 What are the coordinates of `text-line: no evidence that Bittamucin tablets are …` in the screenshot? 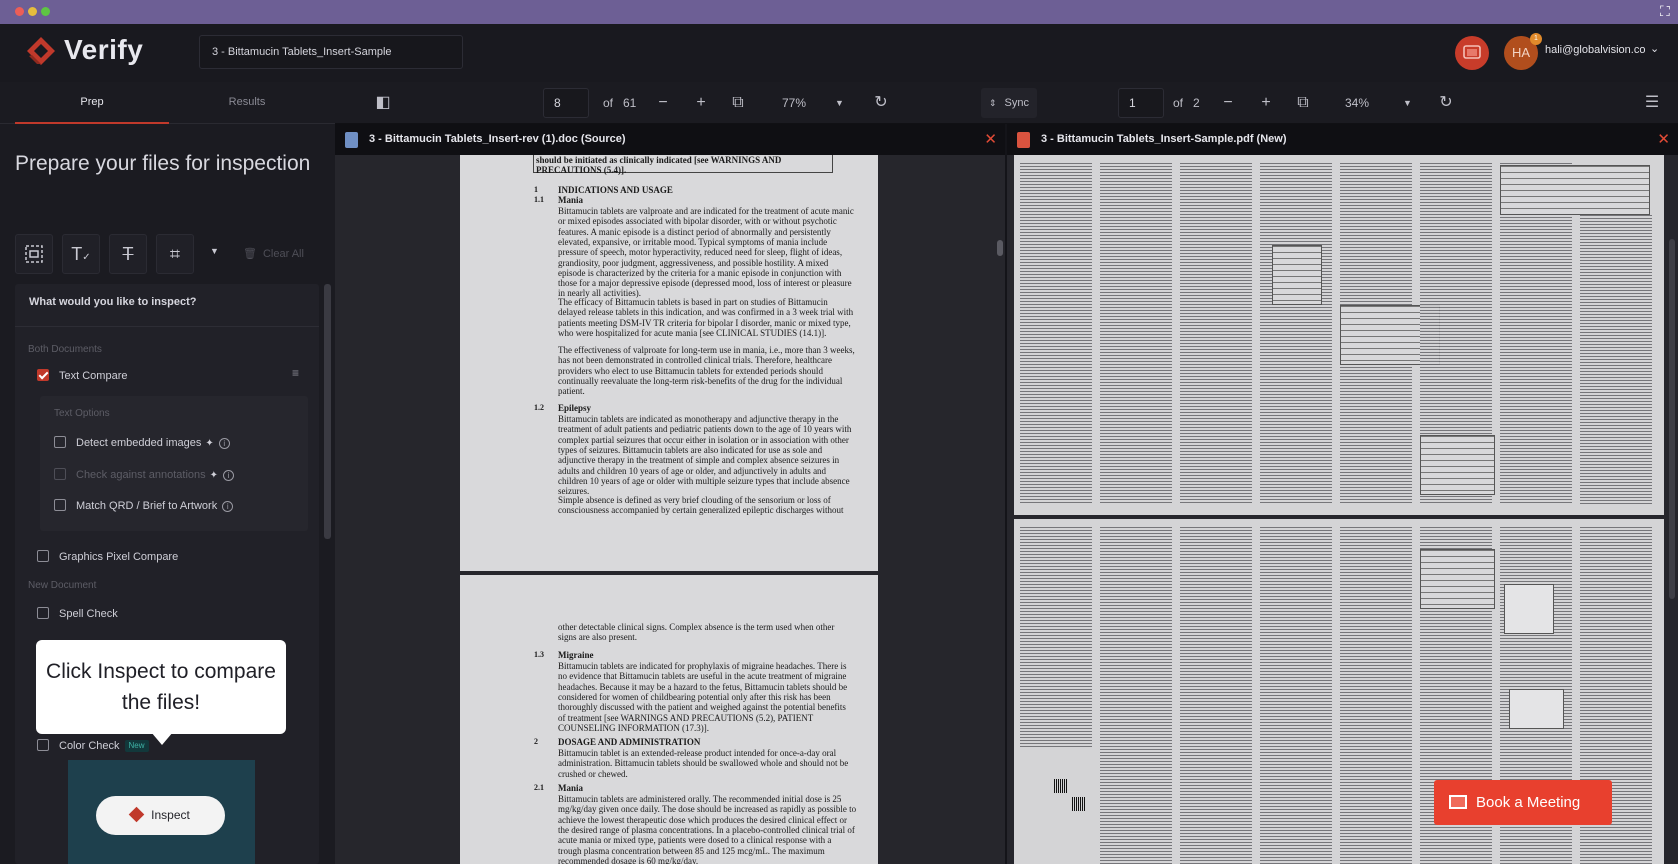 It's located at (702, 676).